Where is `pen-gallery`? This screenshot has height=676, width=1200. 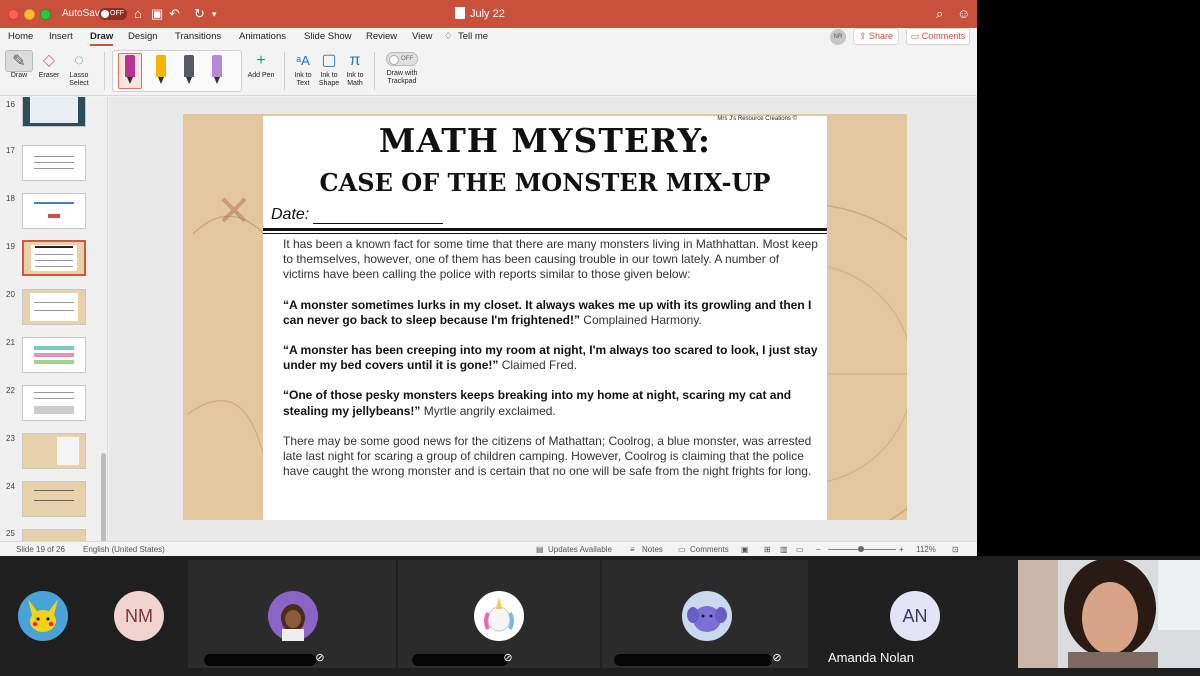
pen-gallery is located at coordinates (177, 71).